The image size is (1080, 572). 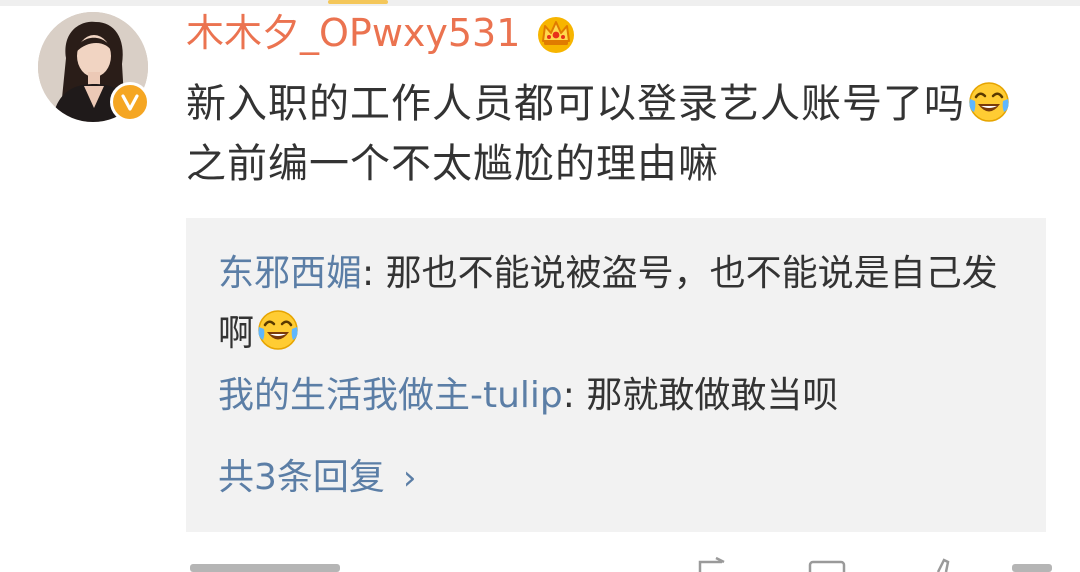 I want to click on chevron-right-icon: ›, so click(x=409, y=478).